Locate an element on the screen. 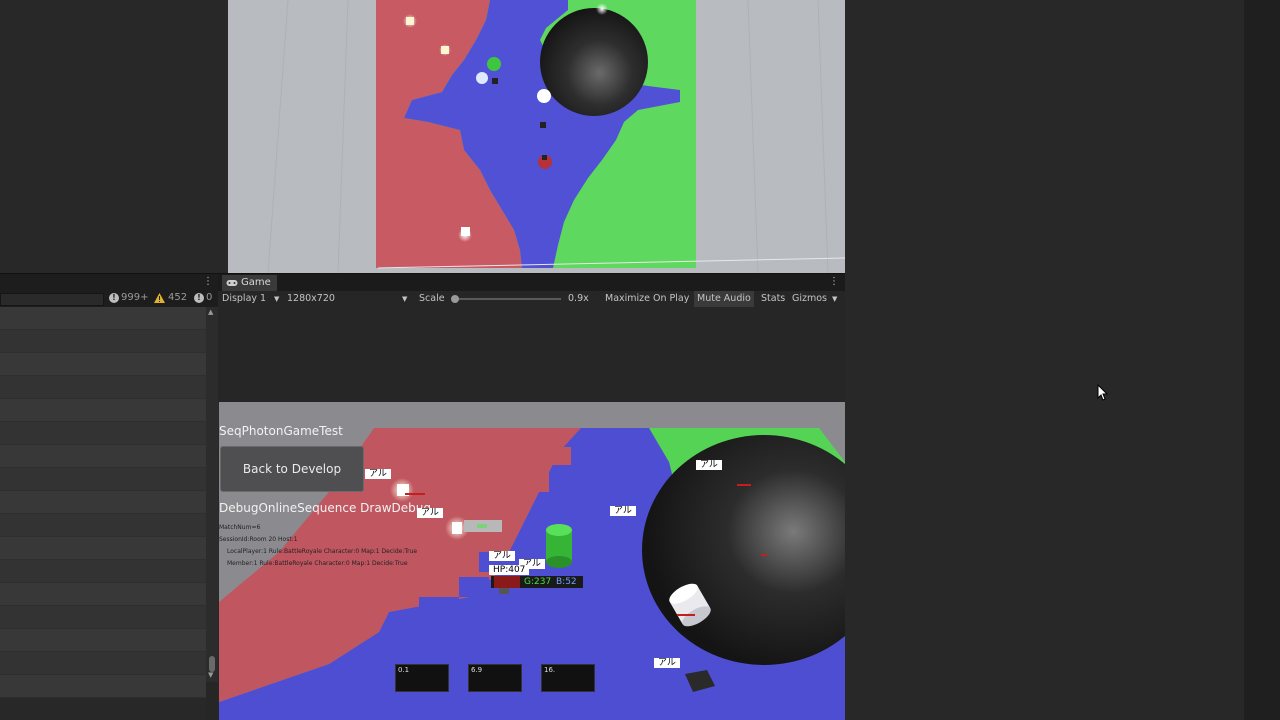 The height and width of the screenshot is (720, 1280). debug-line: SessionId:Room 20 Host:1 is located at coordinates (258, 539).